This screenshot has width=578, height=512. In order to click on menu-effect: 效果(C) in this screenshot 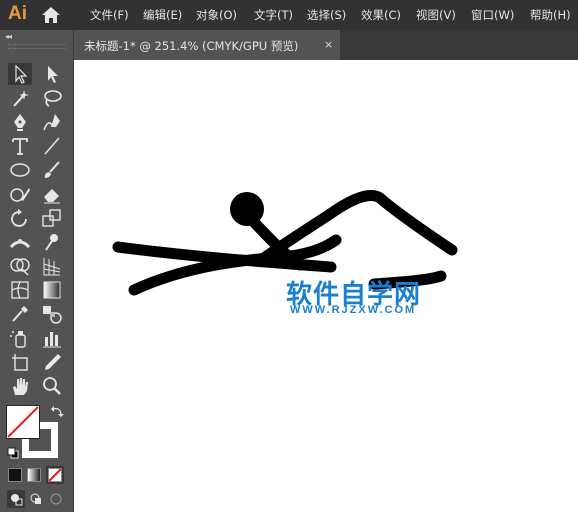, I will do `click(381, 15)`.